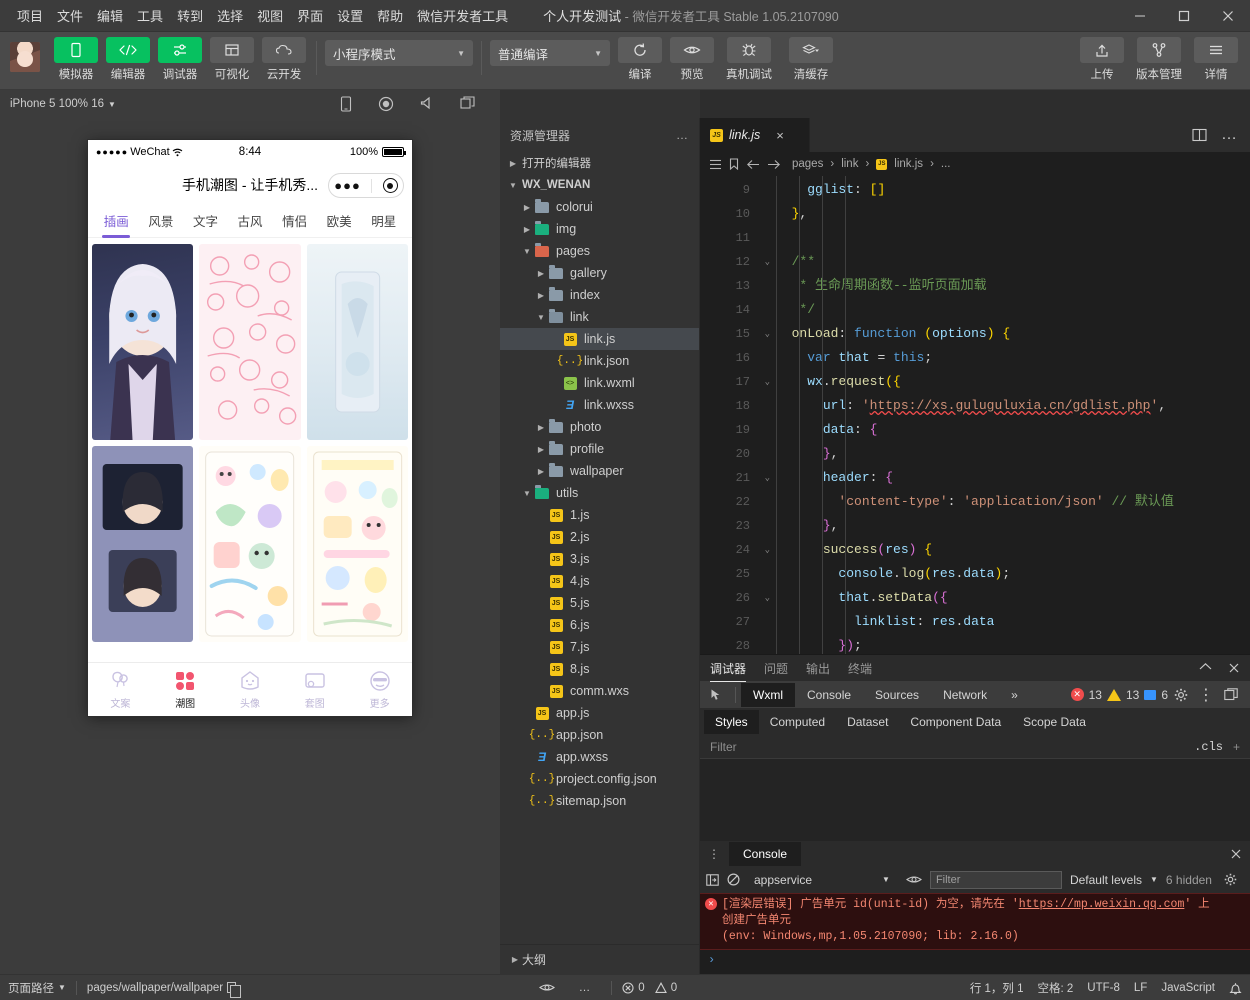 Image resolution: width=1250 pixels, height=1000 pixels. I want to click on phone-tabbar-item: 头像, so click(250, 689).